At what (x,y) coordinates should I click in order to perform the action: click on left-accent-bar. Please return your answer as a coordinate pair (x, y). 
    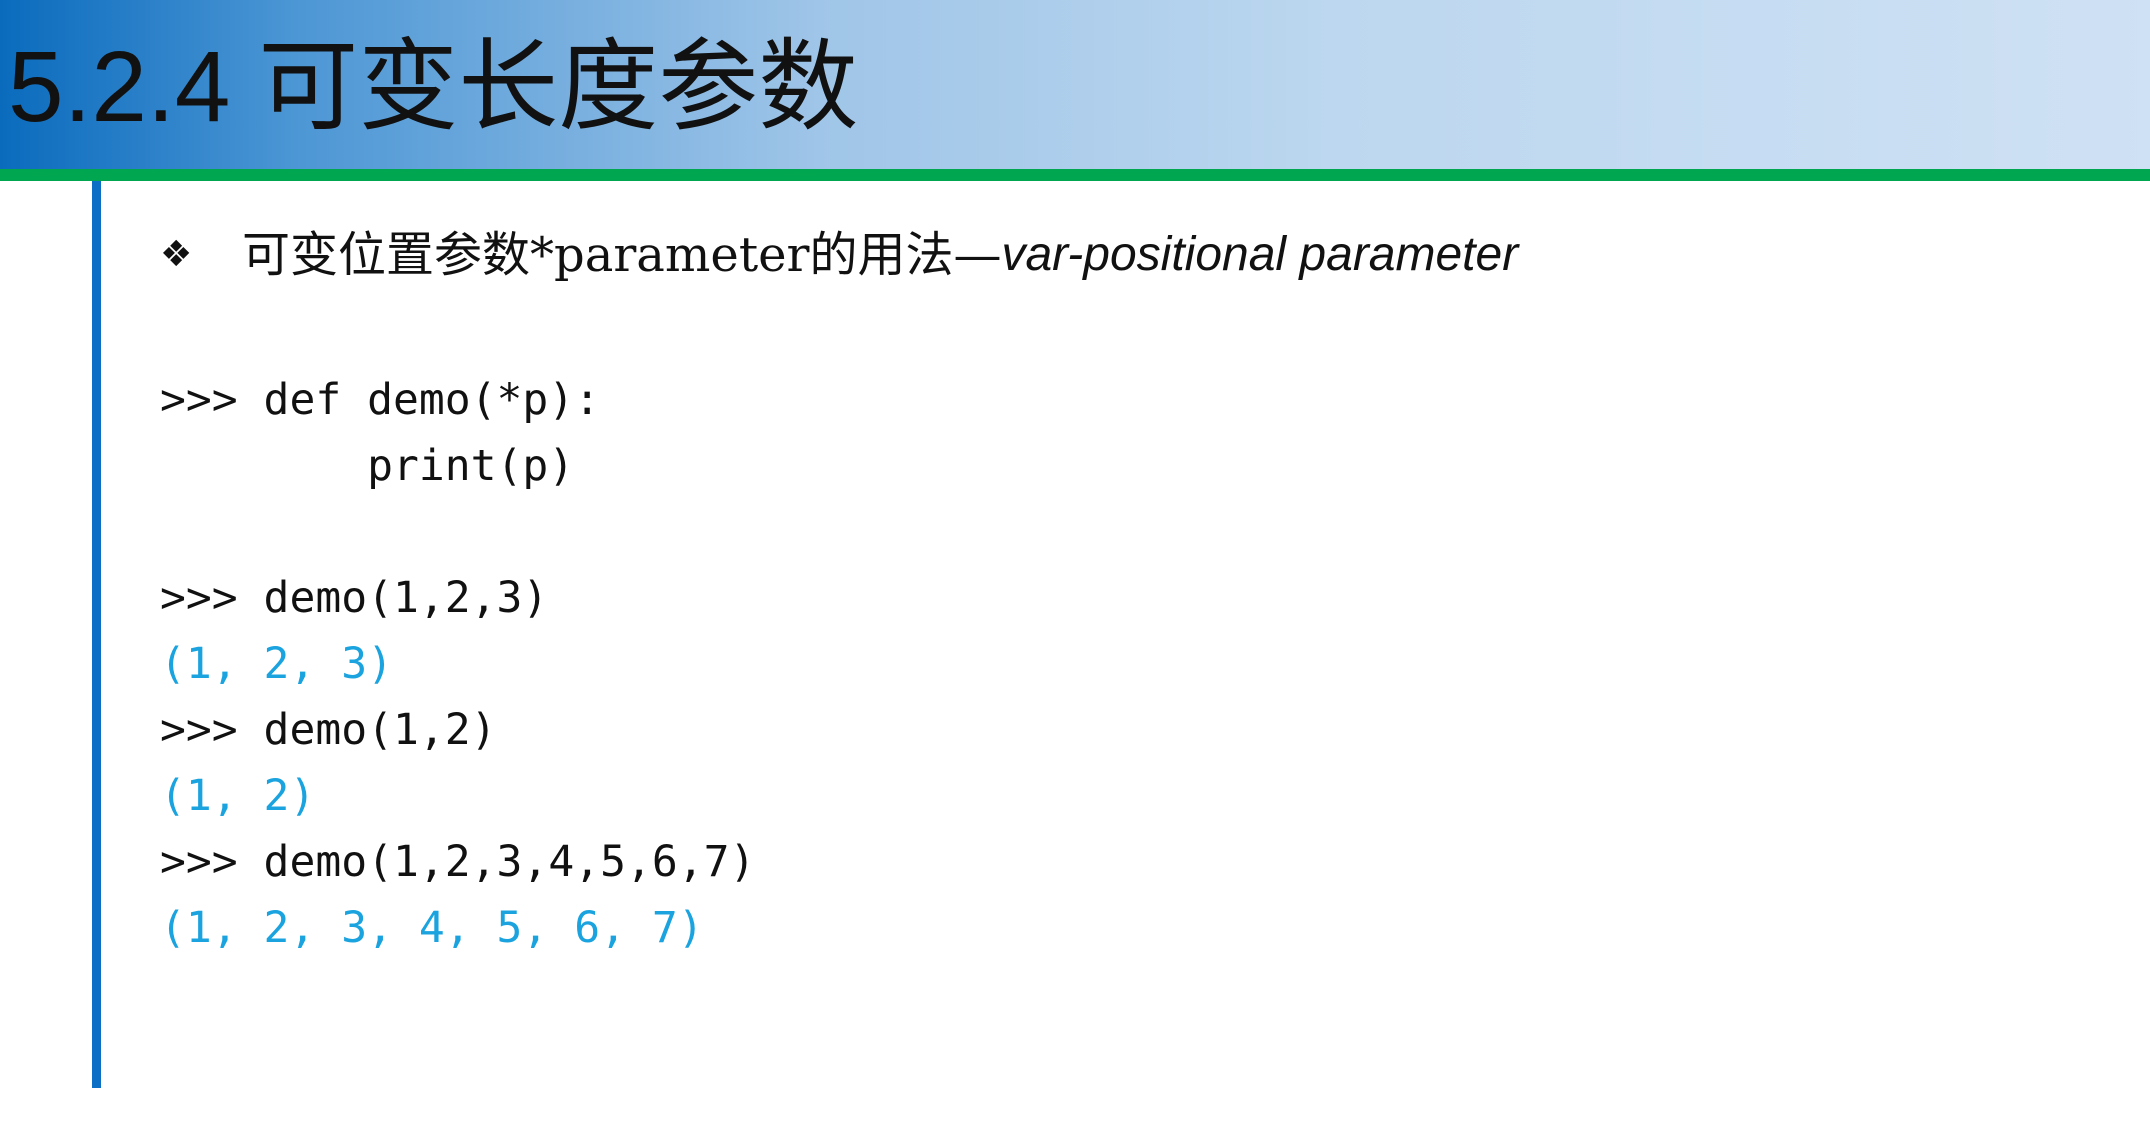
    Looking at the image, I should click on (96, 634).